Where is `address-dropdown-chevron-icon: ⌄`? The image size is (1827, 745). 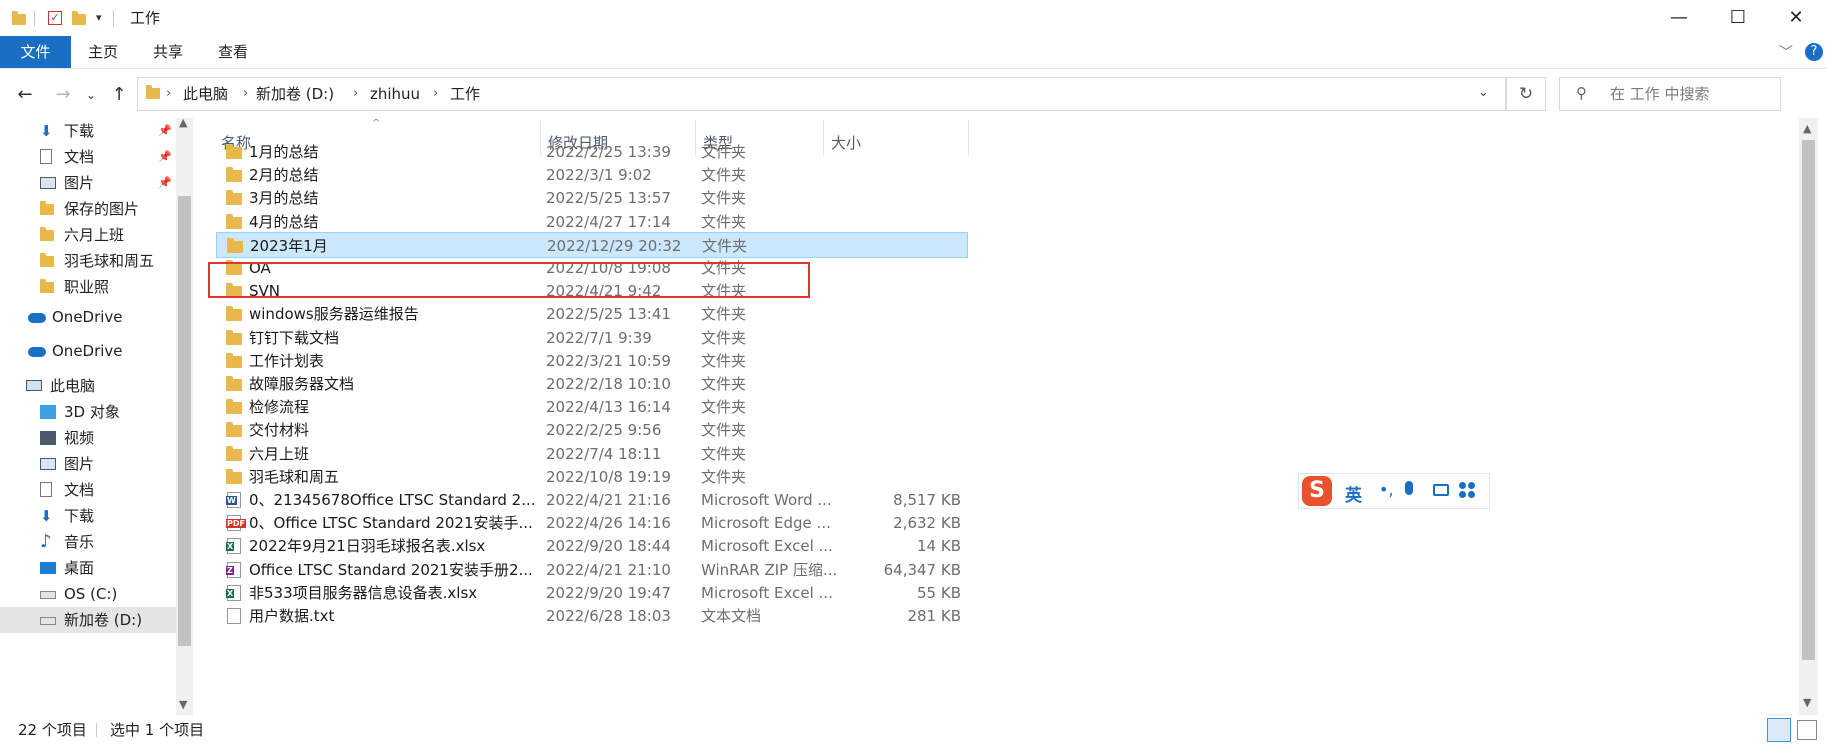 address-dropdown-chevron-icon: ⌄ is located at coordinates (1483, 92).